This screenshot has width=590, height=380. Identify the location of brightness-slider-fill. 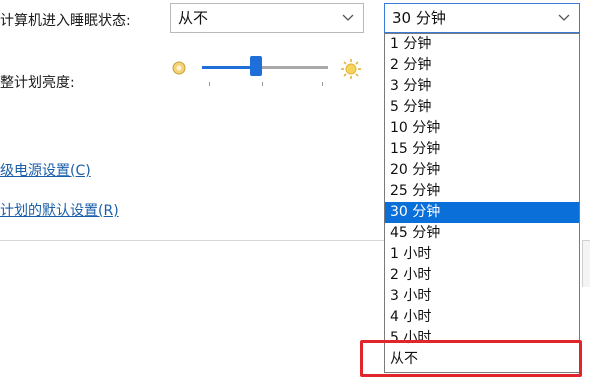
(229, 67).